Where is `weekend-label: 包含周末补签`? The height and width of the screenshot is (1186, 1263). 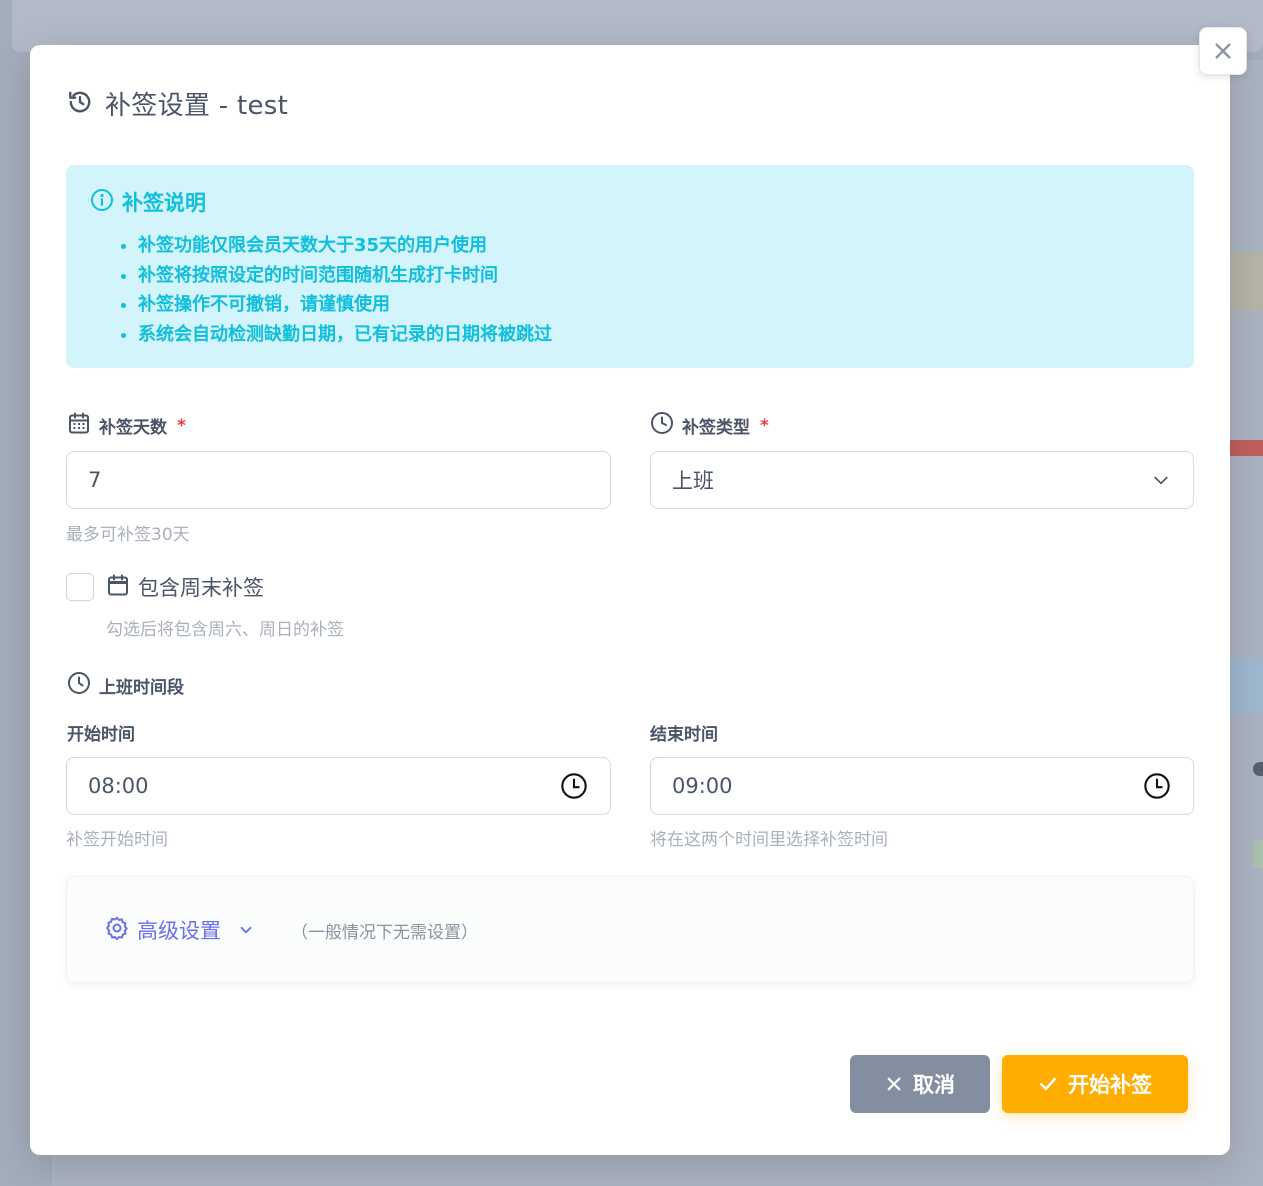 weekend-label: 包含周末补签 is located at coordinates (185, 587).